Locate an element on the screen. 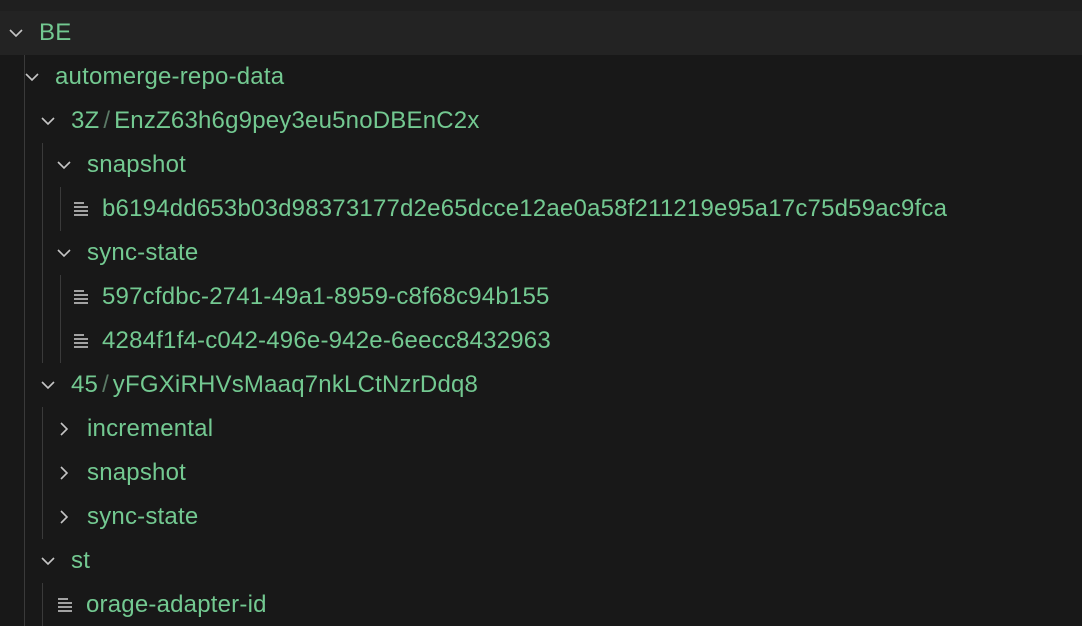 The width and height of the screenshot is (1082, 626). folder-prefix-label: 3Z is located at coordinates (85, 120).